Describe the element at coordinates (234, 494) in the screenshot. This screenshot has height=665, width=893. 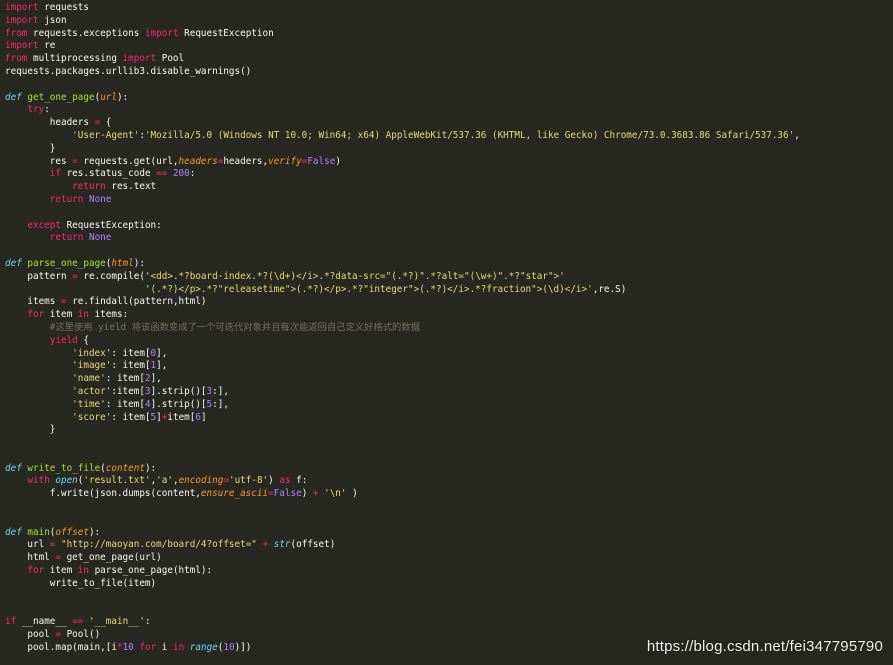
I see `code-token: ensure_ascii` at that location.